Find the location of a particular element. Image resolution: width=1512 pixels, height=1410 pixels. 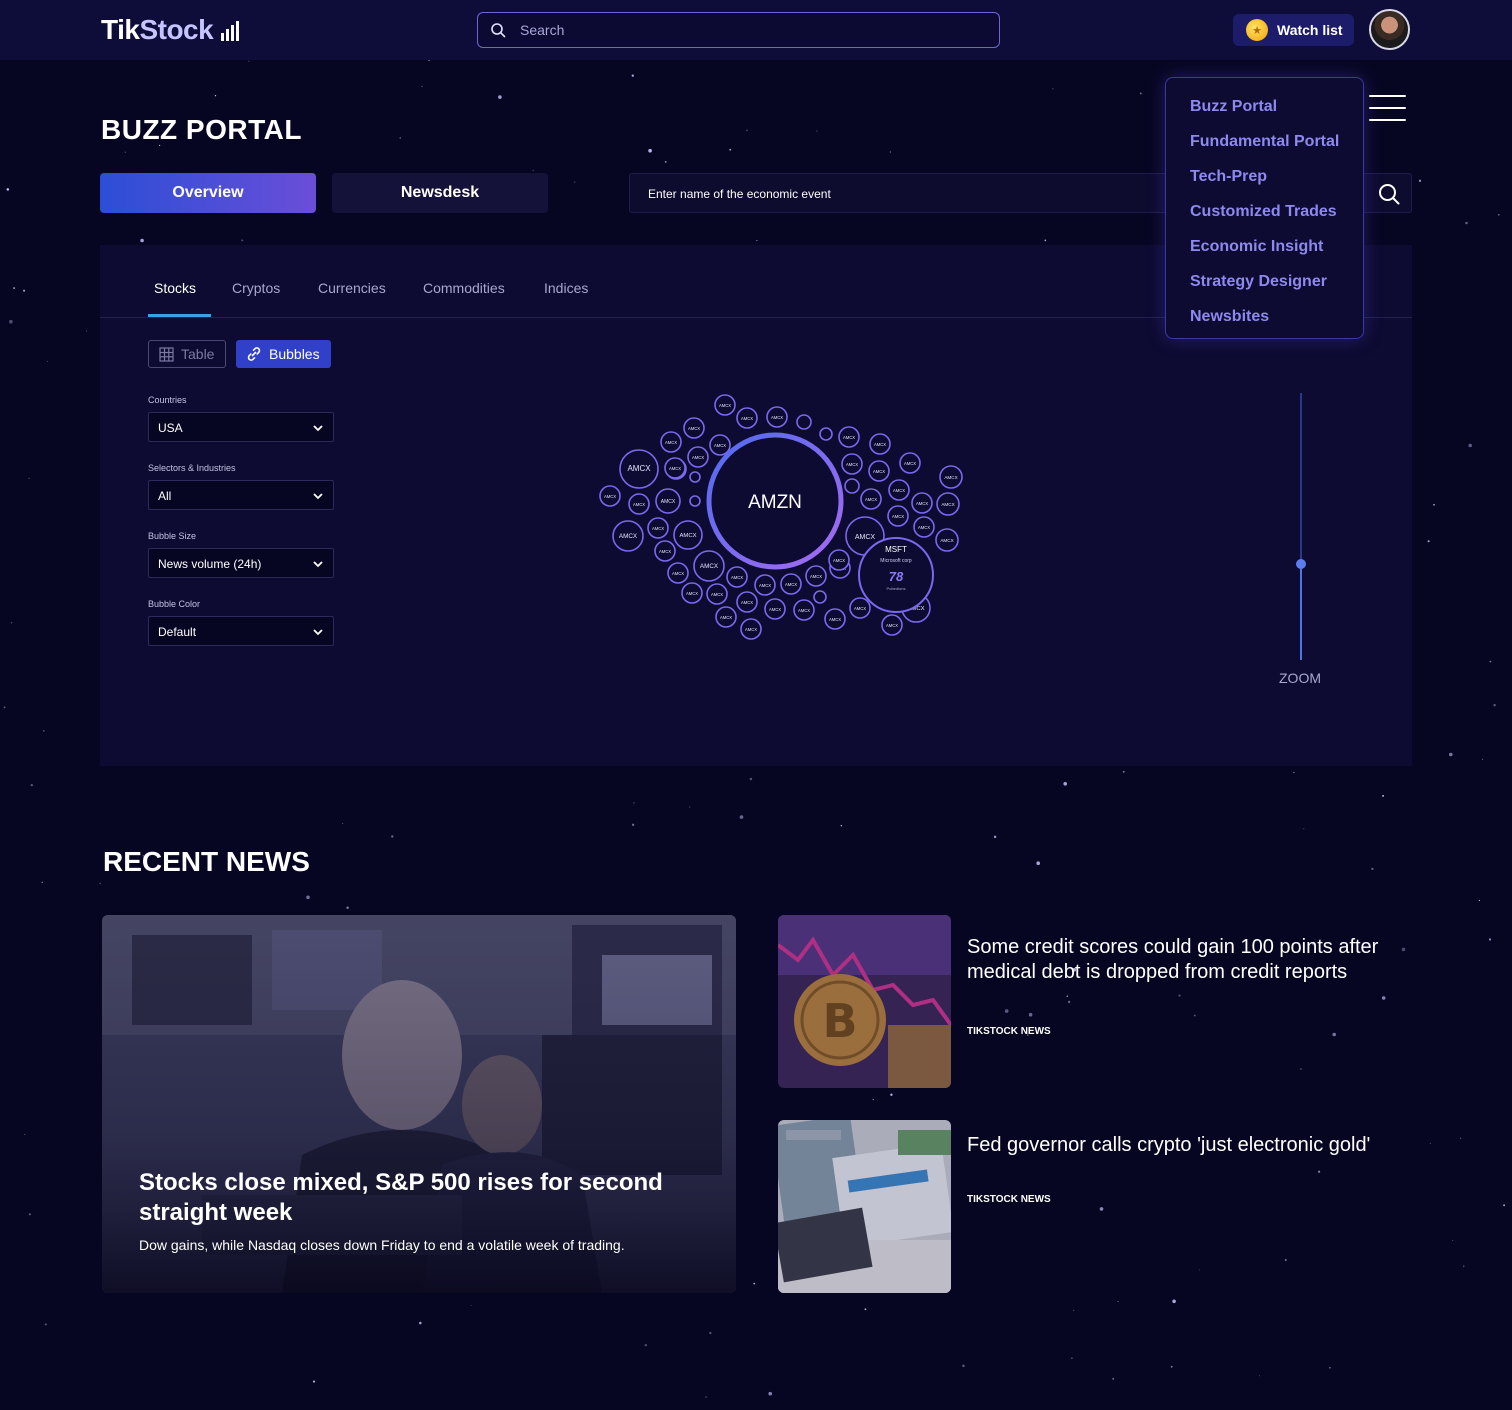

msft-bubble: MSFT Microsoft corp 78 Pobedions is located at coordinates (896, 575).